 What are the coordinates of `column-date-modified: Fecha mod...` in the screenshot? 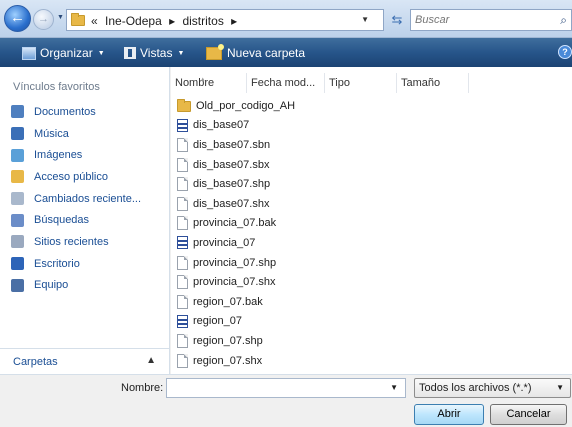 It's located at (286, 83).